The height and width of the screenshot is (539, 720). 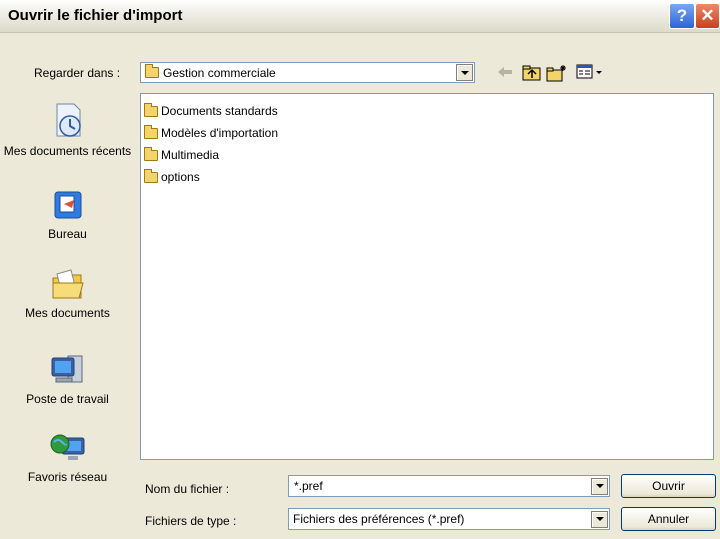 I want to click on help-button: ?, so click(x=682, y=16).